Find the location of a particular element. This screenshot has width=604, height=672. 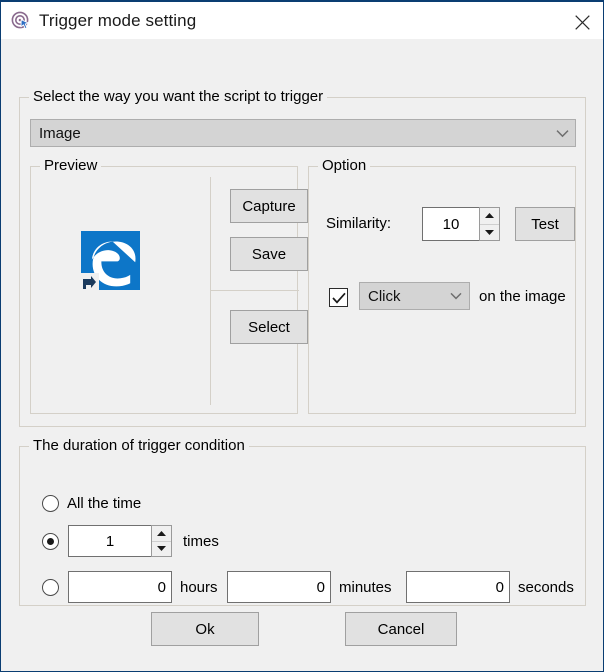

action-type-value: Click is located at coordinates (384, 296).